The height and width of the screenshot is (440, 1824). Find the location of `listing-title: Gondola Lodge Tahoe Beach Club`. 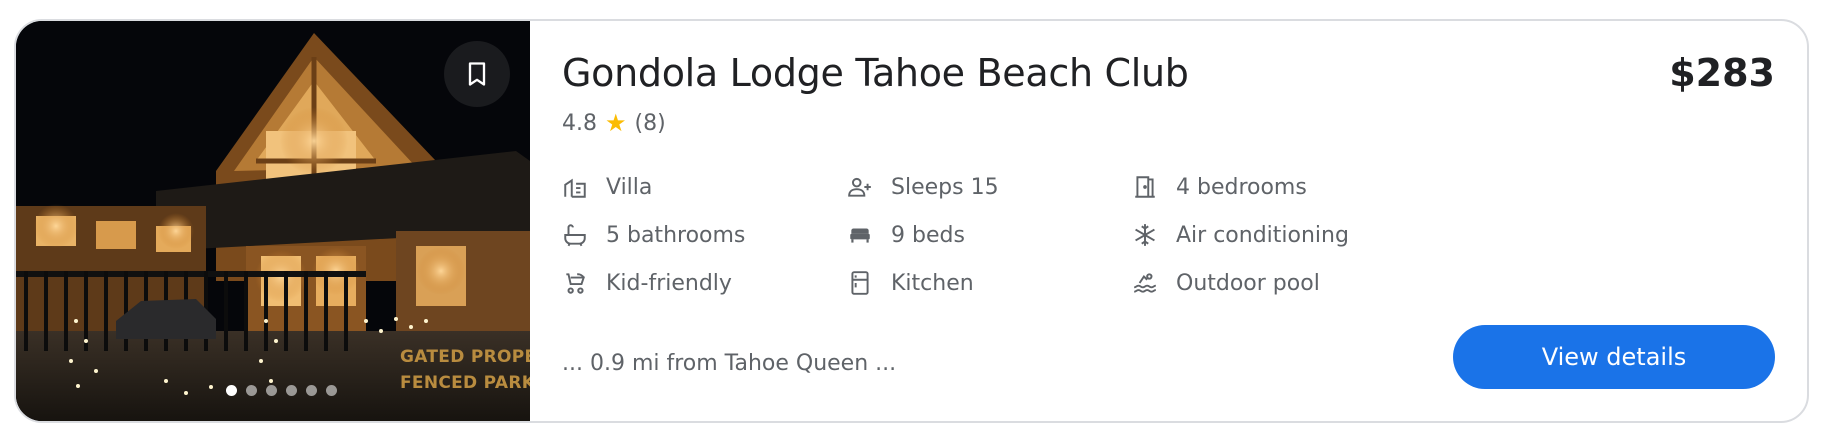

listing-title: Gondola Lodge Tahoe Beach Club is located at coordinates (875, 73).